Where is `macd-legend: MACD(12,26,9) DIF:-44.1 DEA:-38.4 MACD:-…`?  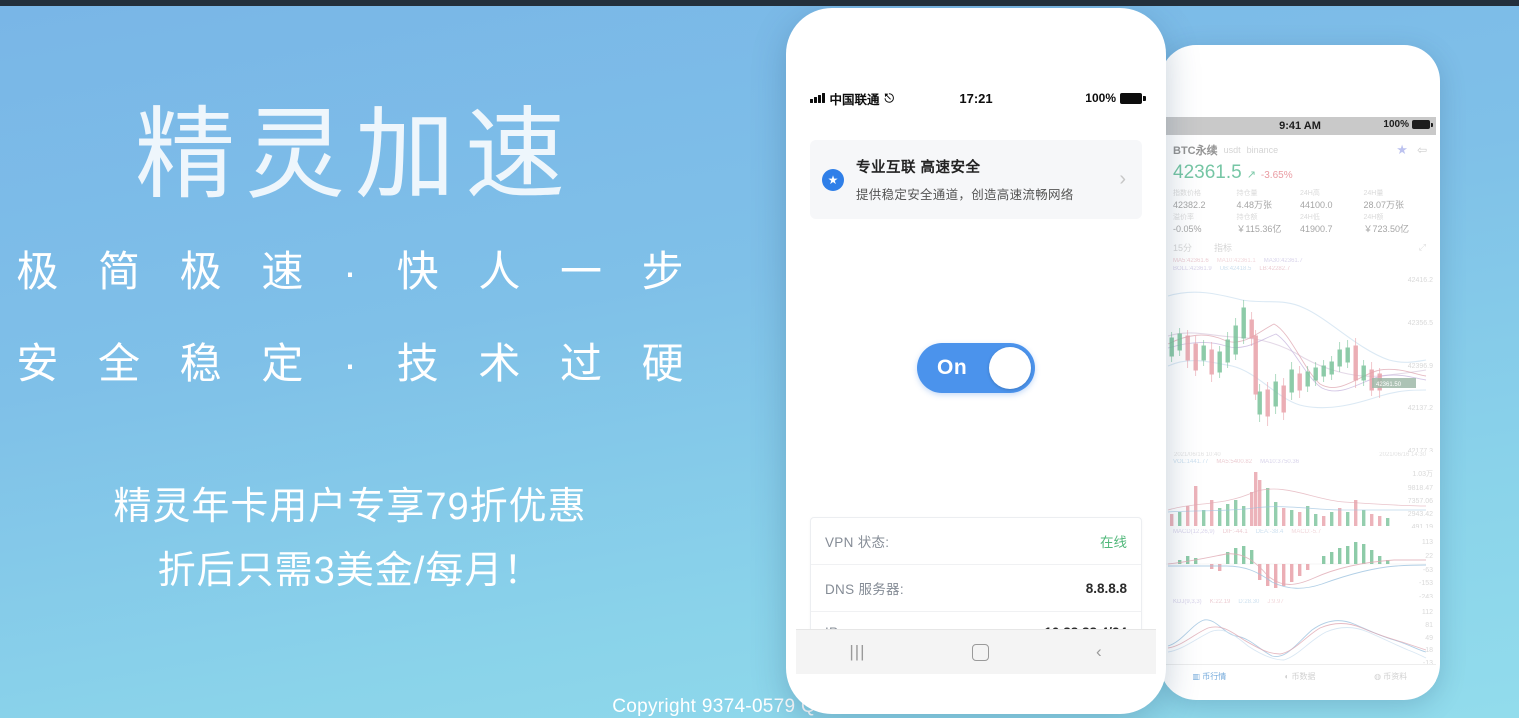 macd-legend: MACD(12,26,9) DIF:-44.1 DEA:-38.4 MACD:-… is located at coordinates (1300, 532).